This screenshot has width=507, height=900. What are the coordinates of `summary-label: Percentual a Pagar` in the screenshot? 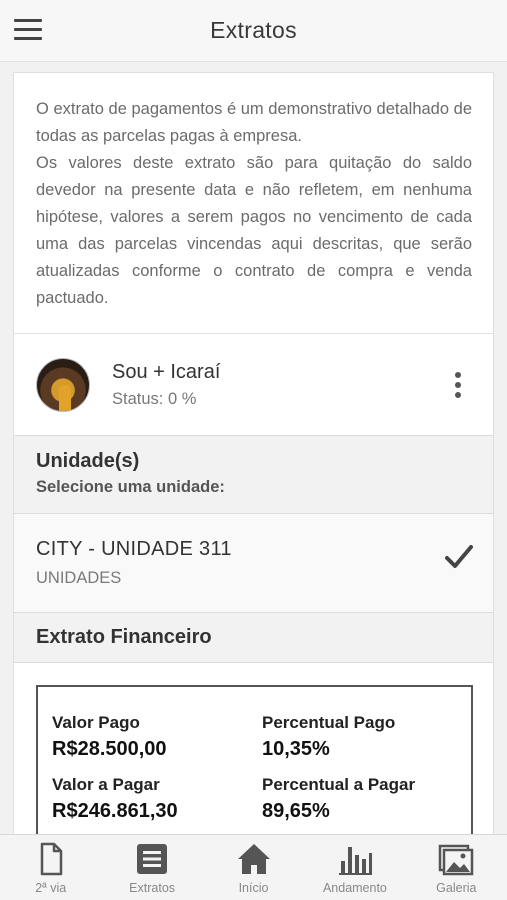 It's located at (339, 784).